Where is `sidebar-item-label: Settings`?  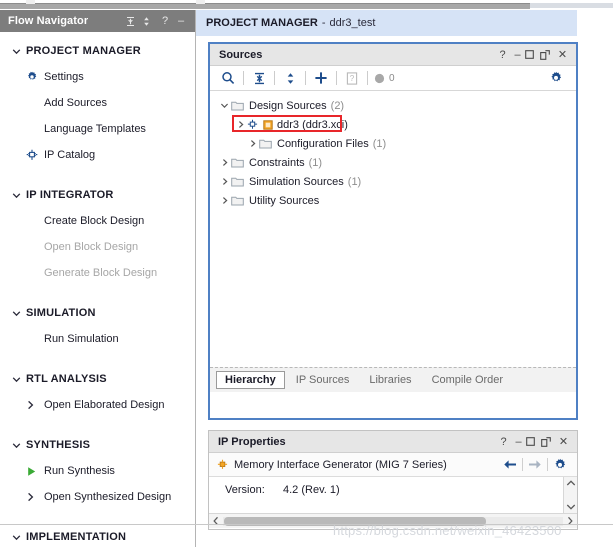 sidebar-item-label: Settings is located at coordinates (64, 77).